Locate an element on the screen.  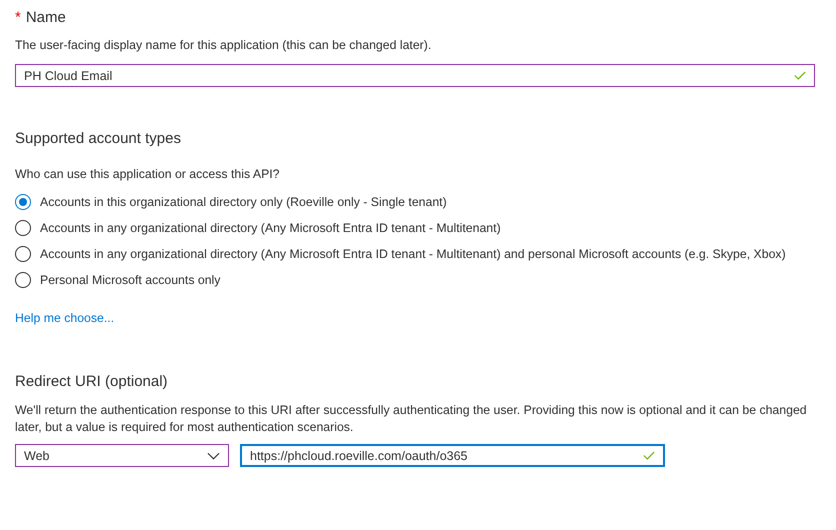
uri-input-field: https://phcloud.roeville.com/oauth/o365 is located at coordinates (452, 455).